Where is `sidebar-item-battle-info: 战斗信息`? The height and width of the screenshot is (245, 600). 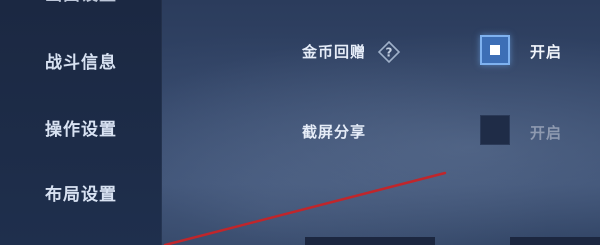 sidebar-item-battle-info: 战斗信息 is located at coordinates (81, 60).